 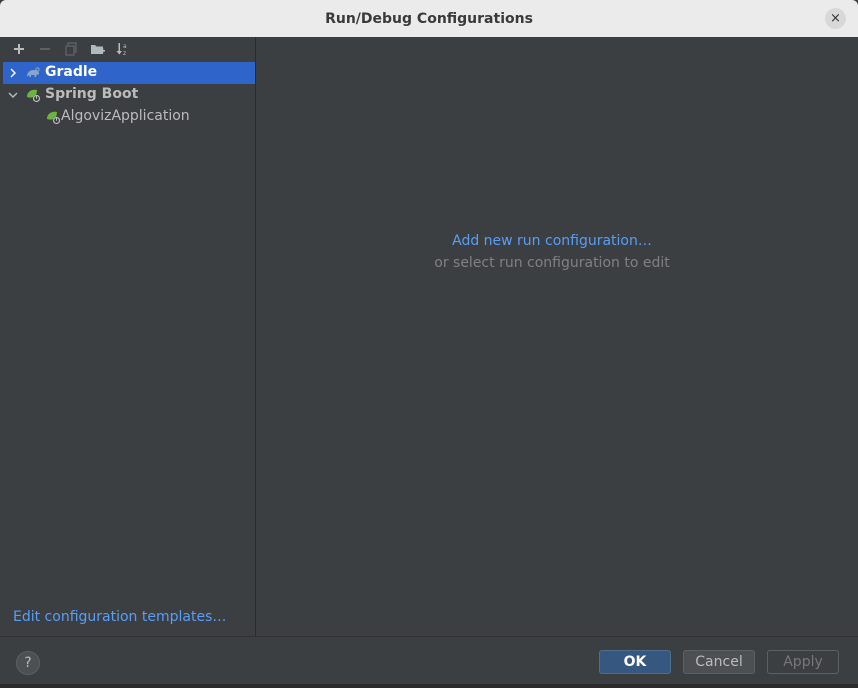 I want to click on remove-configuration-button, so click(x=45, y=49).